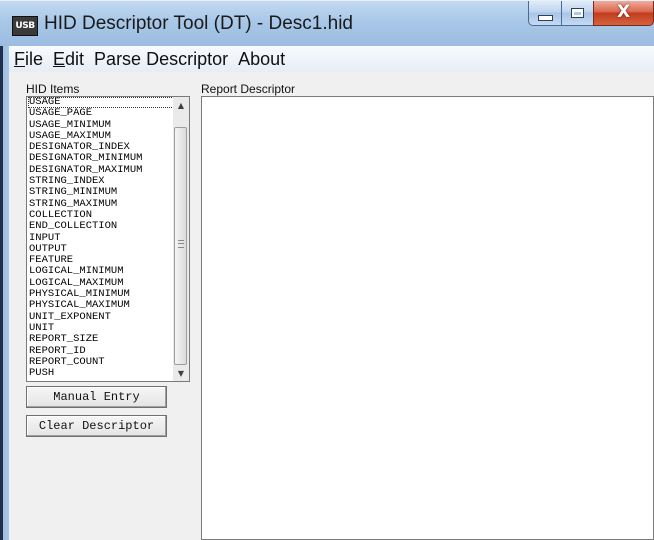  I want to click on close-icon: X, so click(623, 12).